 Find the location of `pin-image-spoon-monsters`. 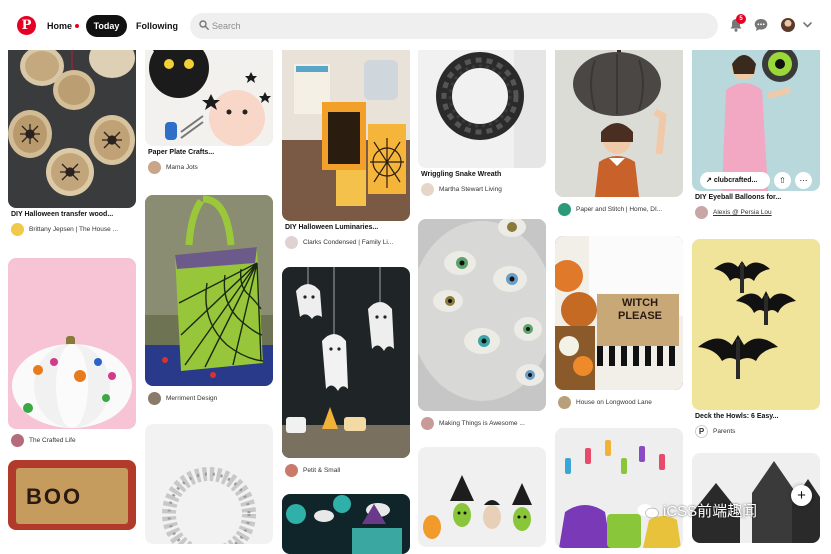

pin-image-spoon-monsters is located at coordinates (482, 497).